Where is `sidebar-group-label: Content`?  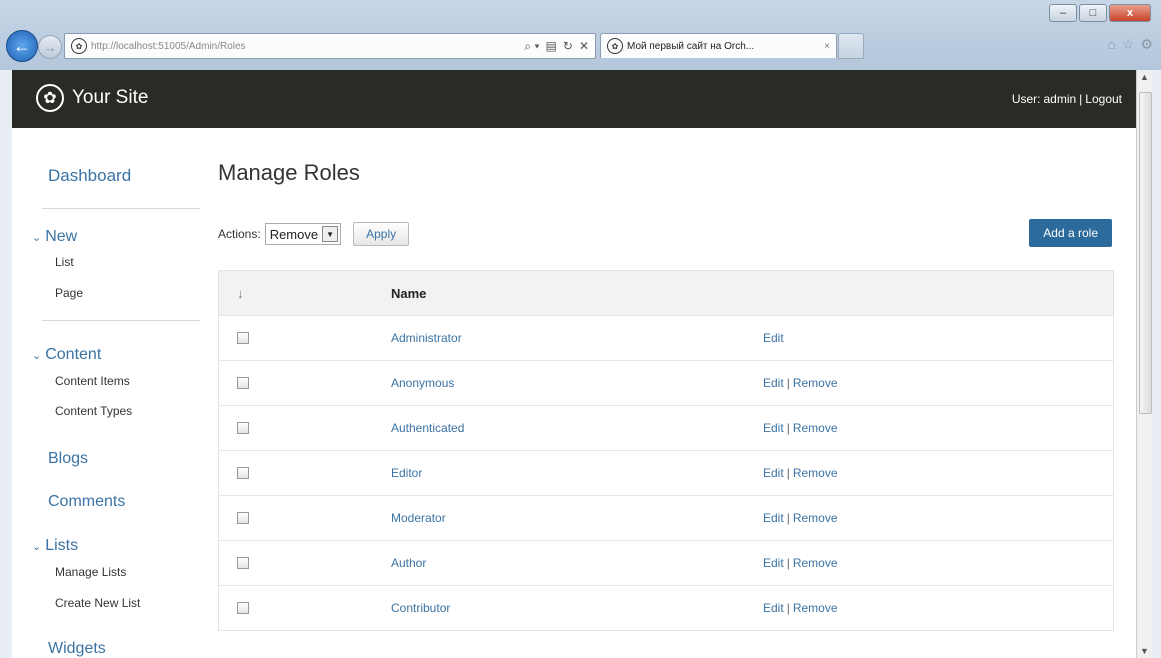
sidebar-group-label: Content is located at coordinates (73, 354).